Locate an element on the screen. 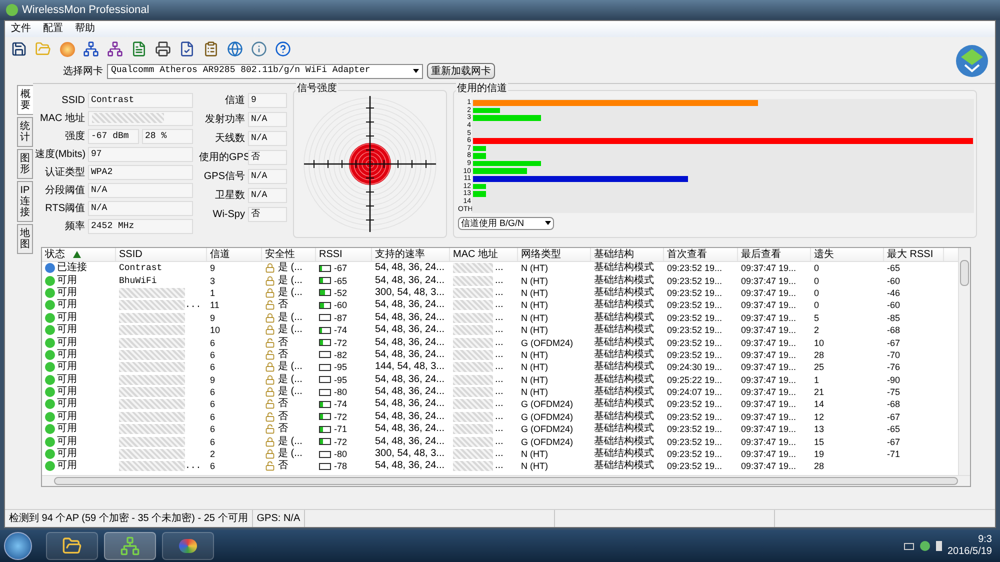 The height and width of the screenshot is (562, 1000). table-cell: 6 is located at coordinates (213, 342).